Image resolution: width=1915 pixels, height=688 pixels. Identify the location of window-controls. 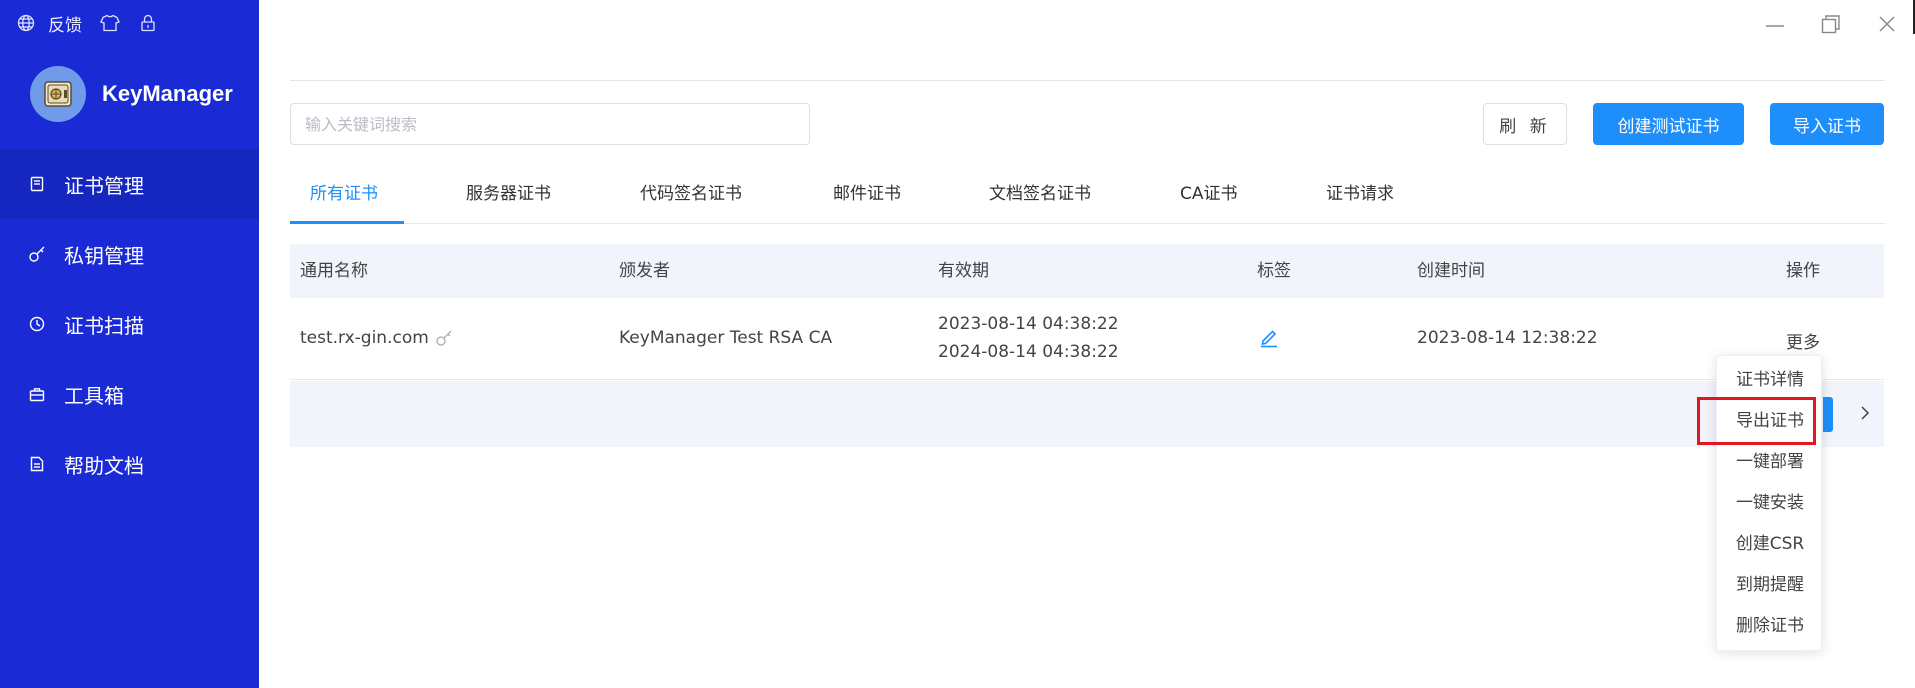
(1831, 24).